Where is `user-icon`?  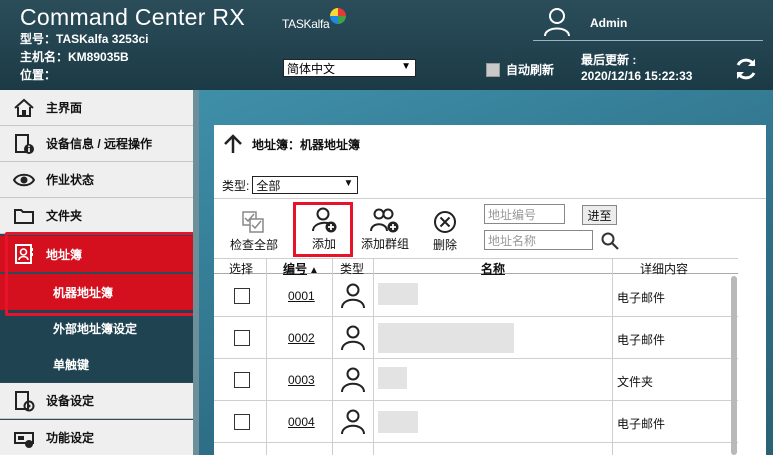
user-icon is located at coordinates (557, 22).